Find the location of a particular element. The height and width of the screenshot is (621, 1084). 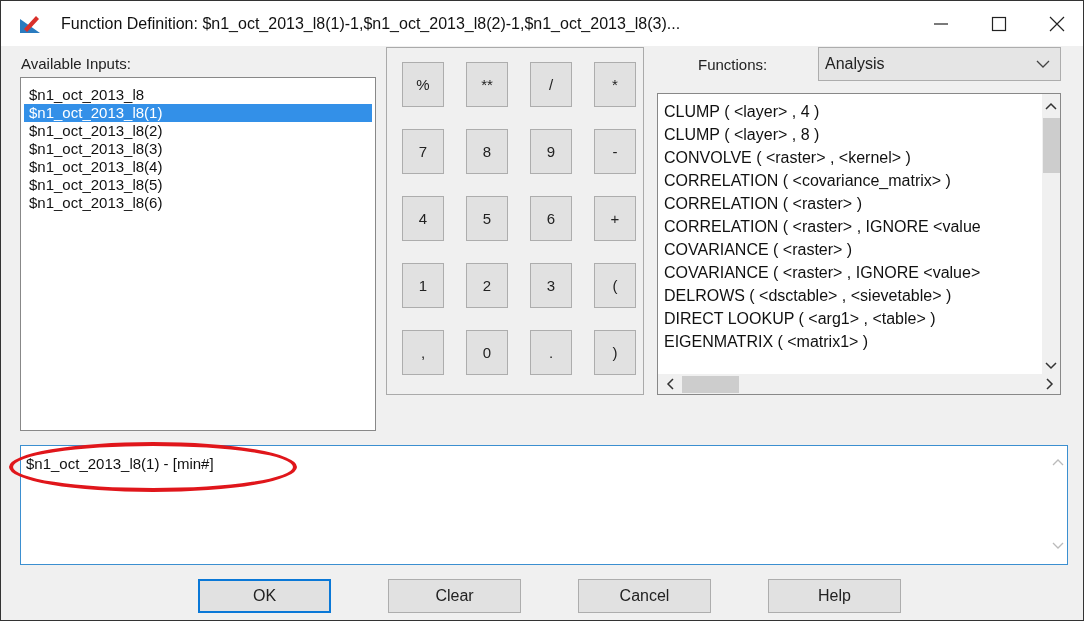

keypad-key: * is located at coordinates (615, 84).